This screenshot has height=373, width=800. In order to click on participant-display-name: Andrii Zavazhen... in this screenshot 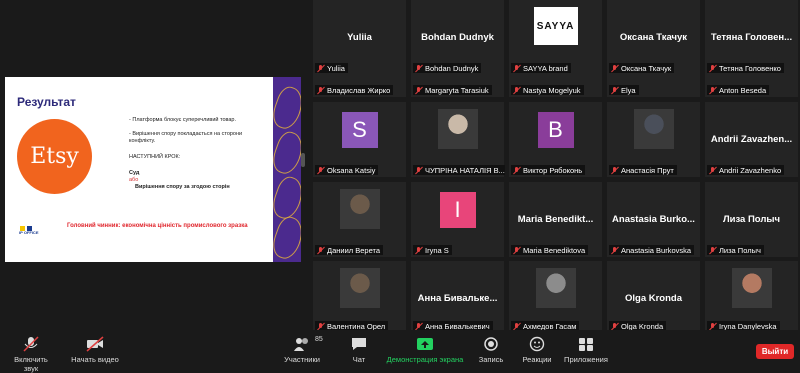, I will do `click(751, 139)`.